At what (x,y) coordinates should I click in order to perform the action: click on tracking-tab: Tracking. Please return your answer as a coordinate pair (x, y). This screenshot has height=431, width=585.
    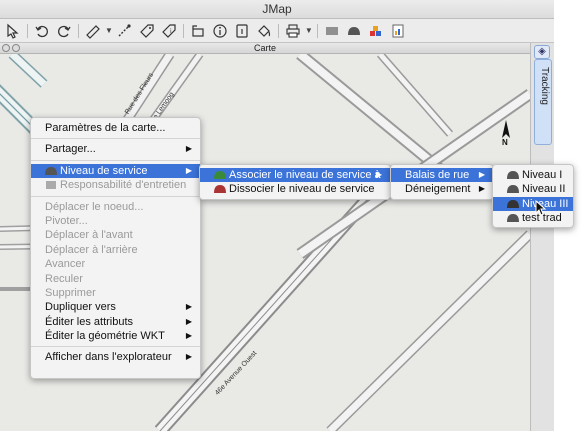
    Looking at the image, I should click on (543, 102).